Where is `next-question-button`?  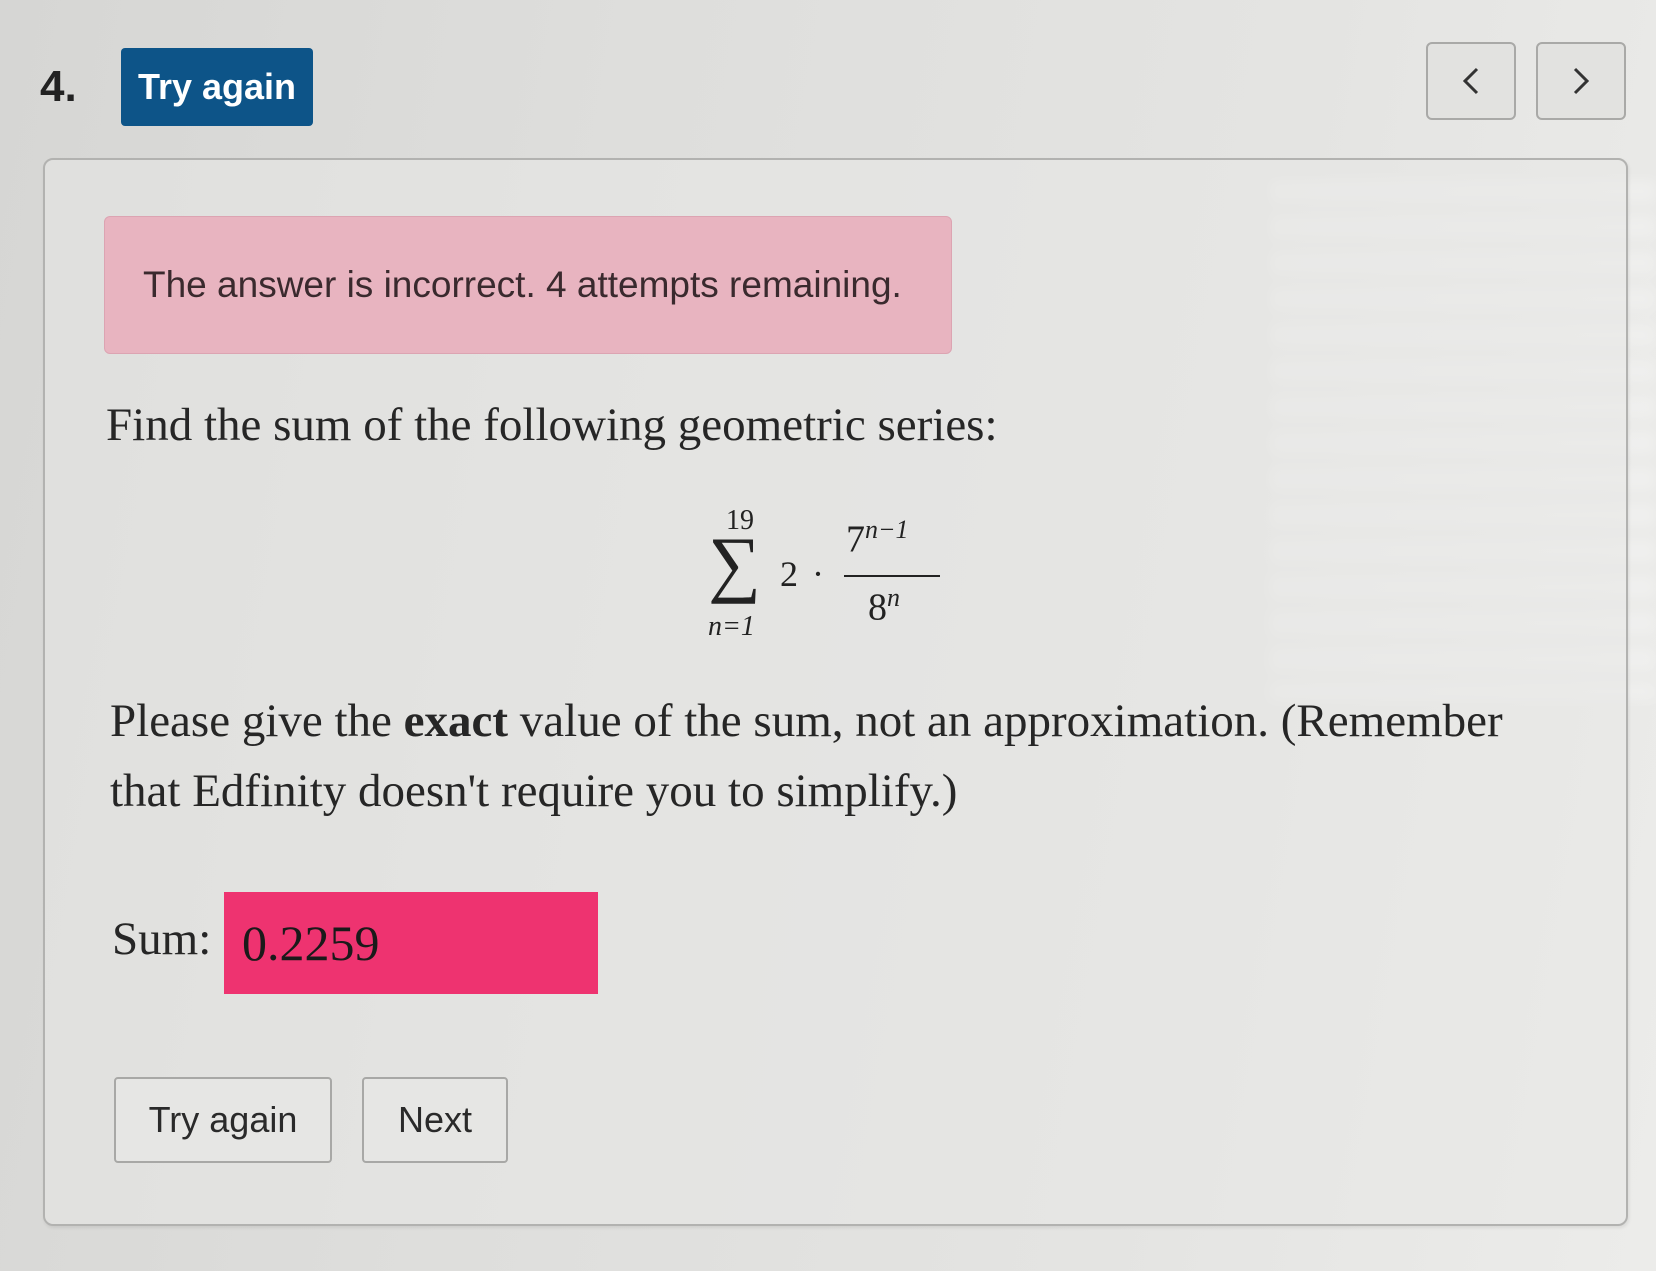 next-question-button is located at coordinates (1581, 81).